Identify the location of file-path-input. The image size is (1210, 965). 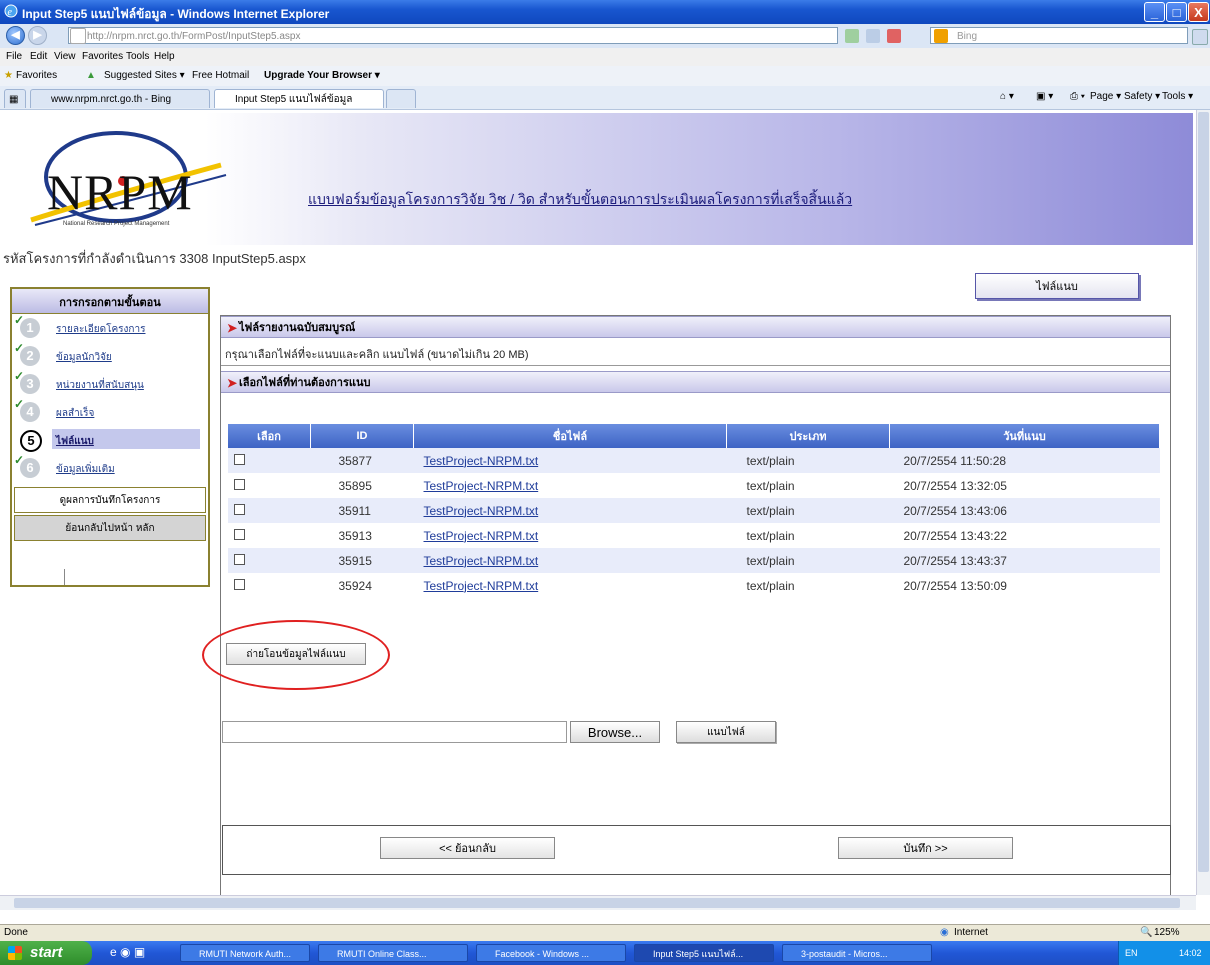
(394, 732).